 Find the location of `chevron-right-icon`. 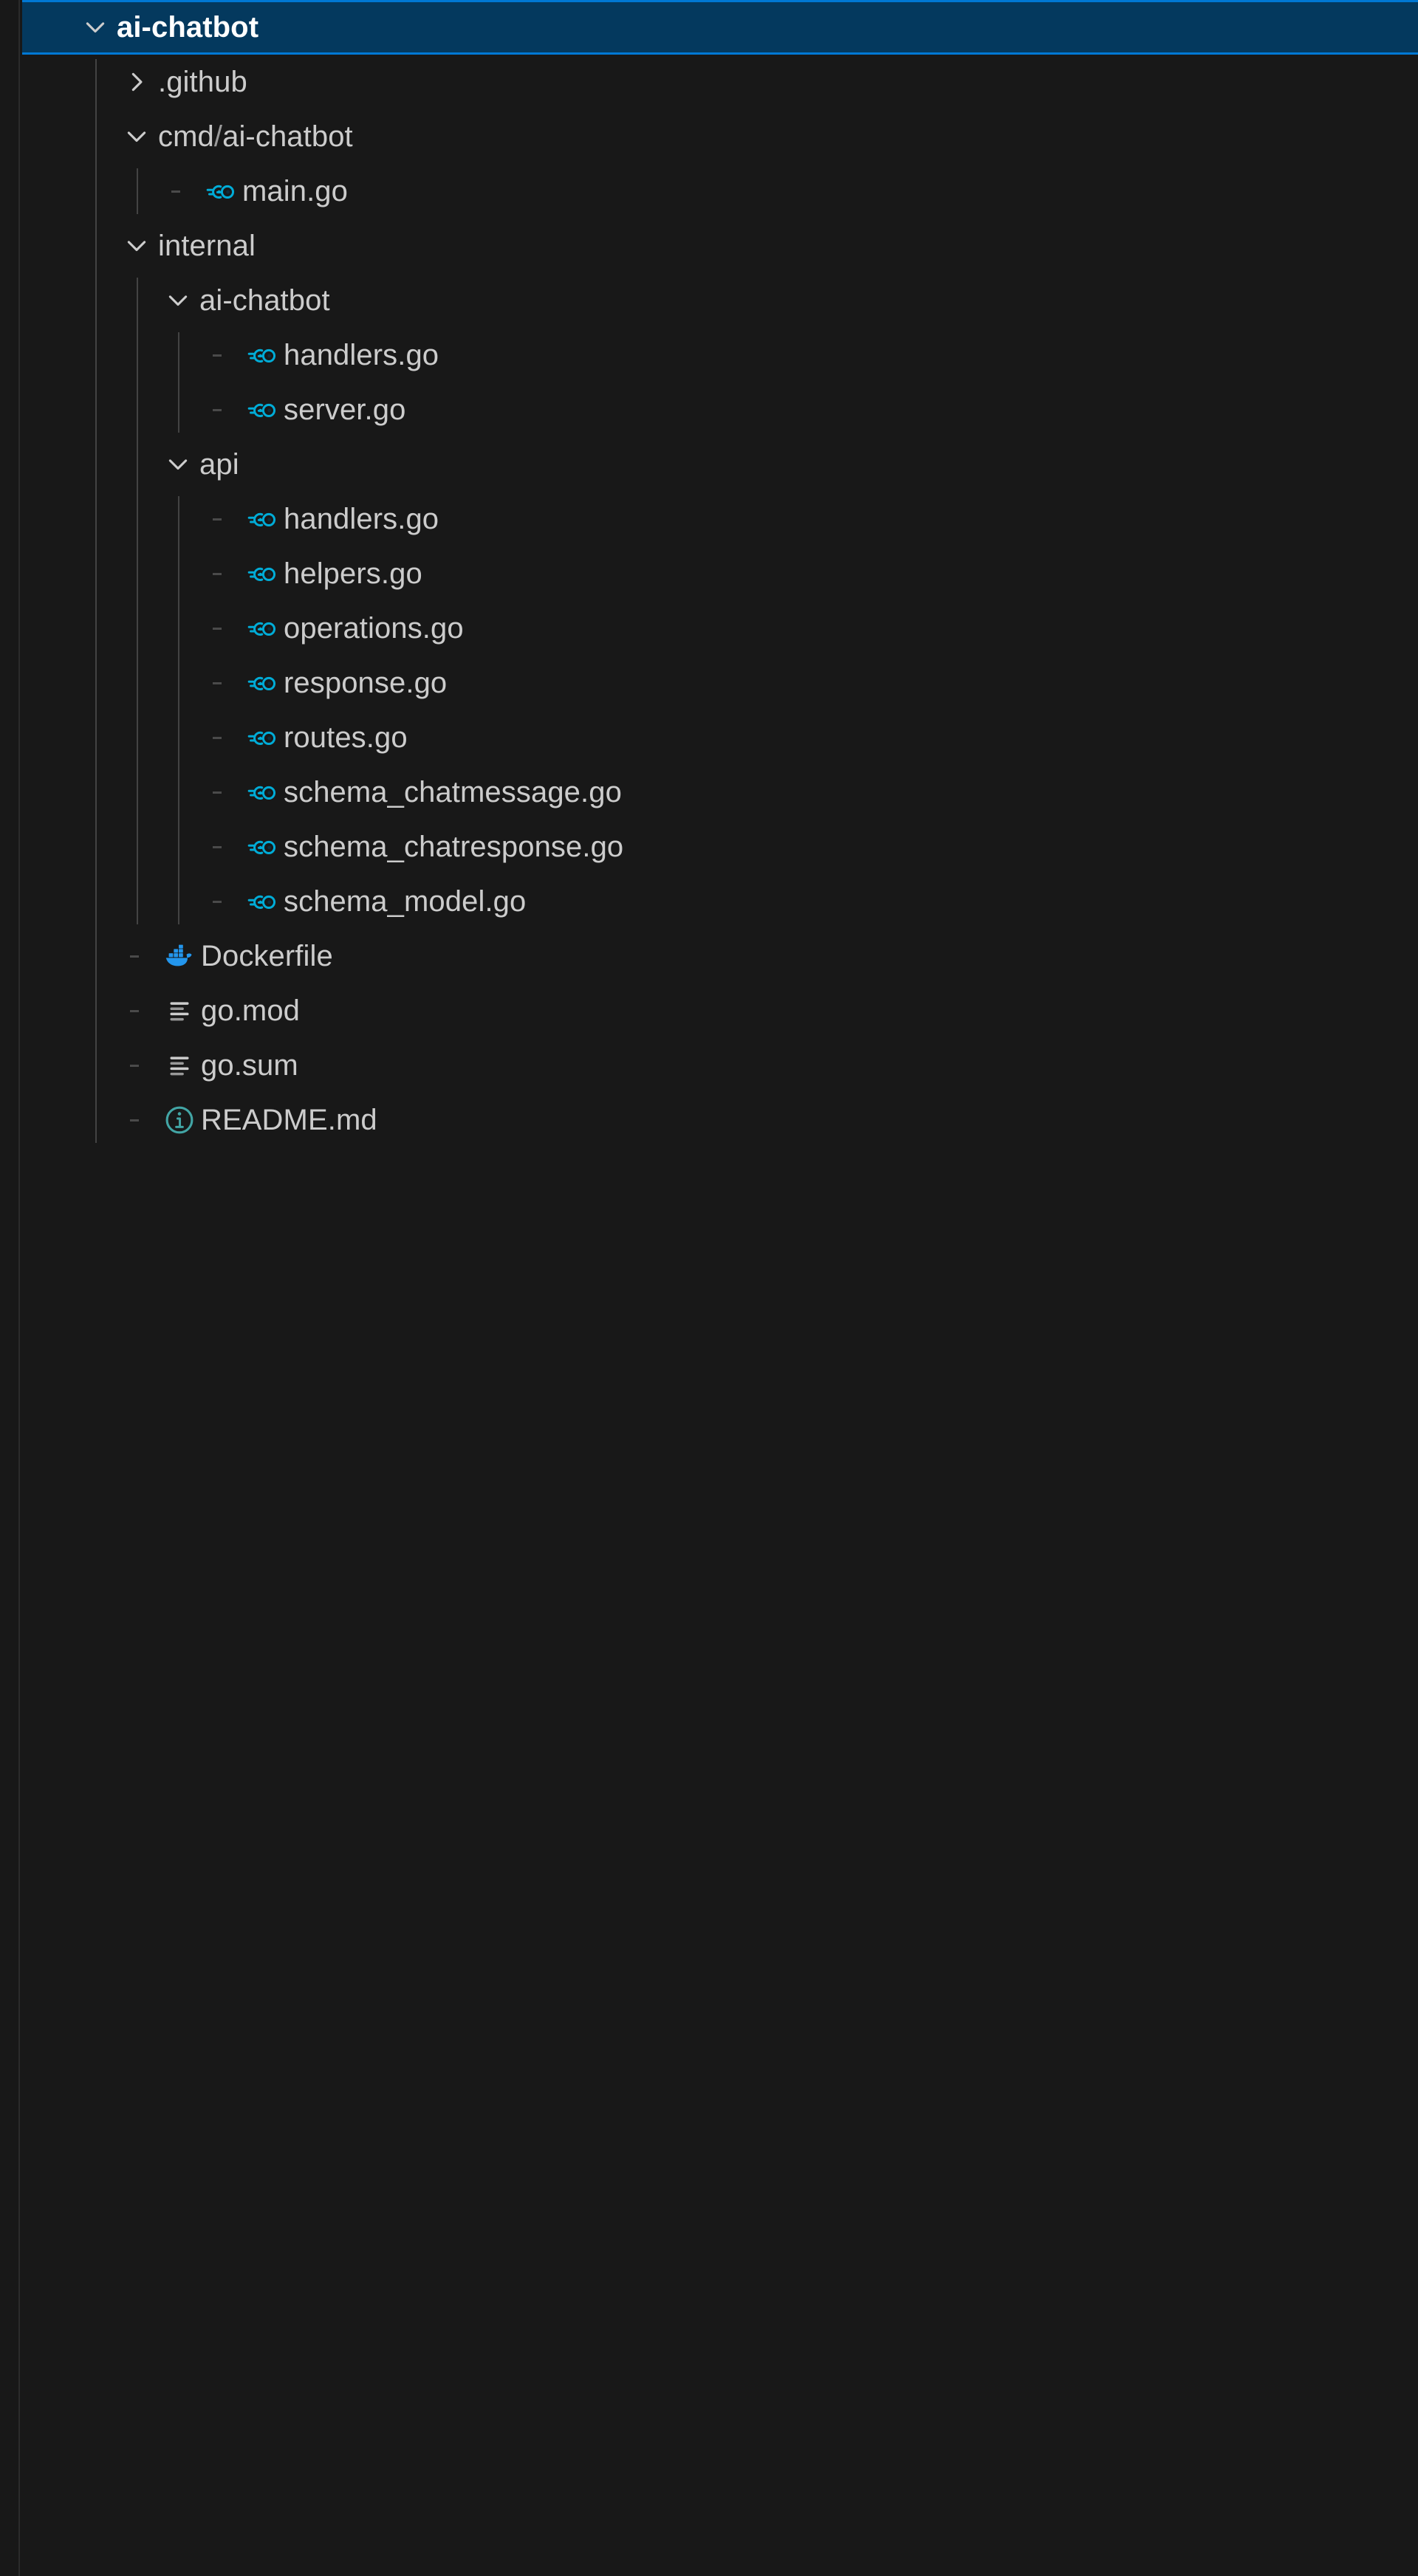

chevron-right-icon is located at coordinates (136, 82).